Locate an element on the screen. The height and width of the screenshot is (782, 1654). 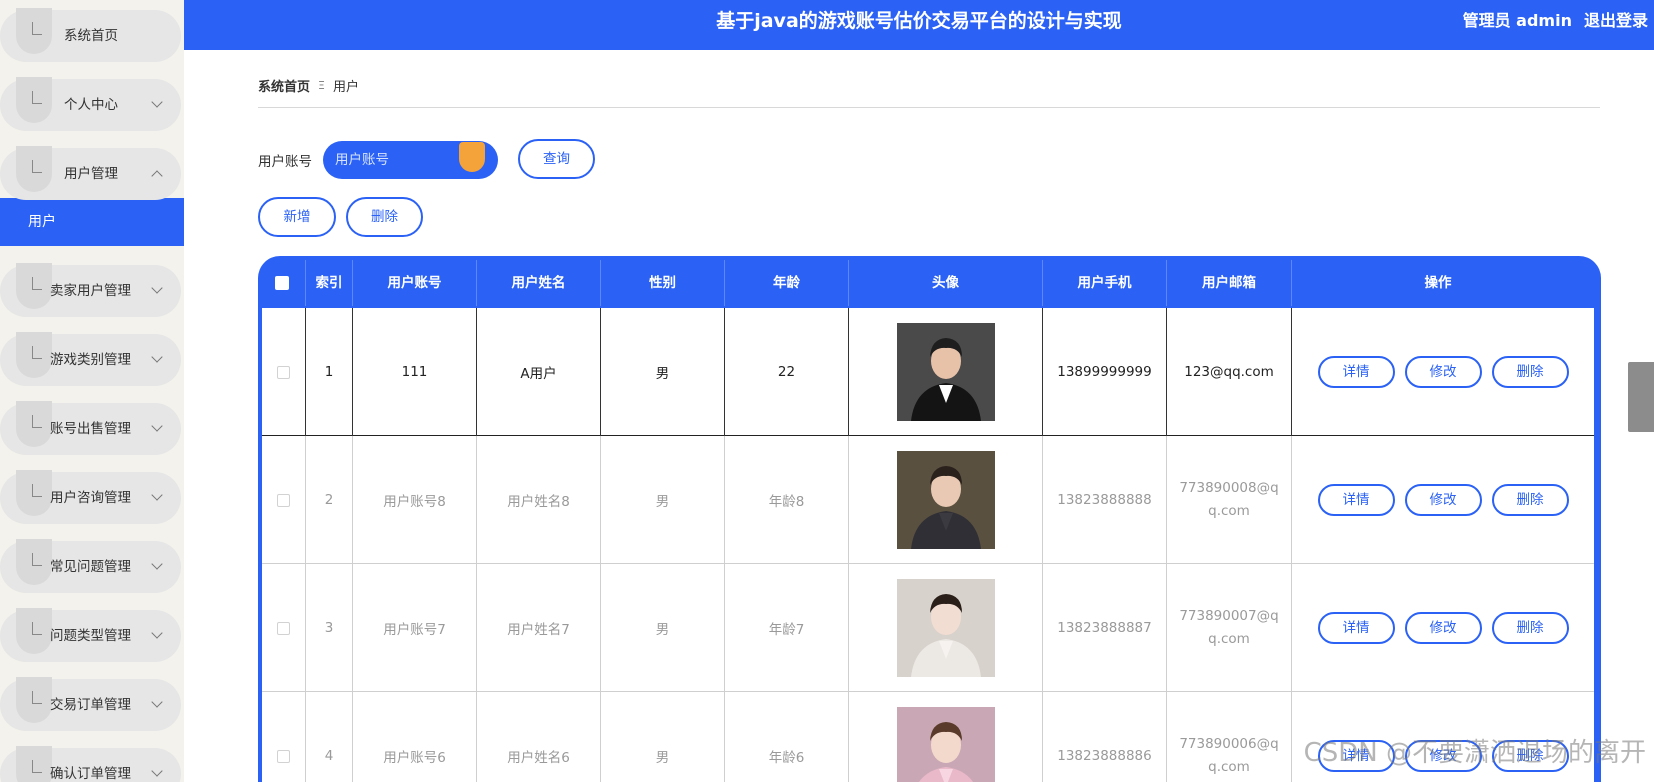
header-select-all is located at coordinates (282, 283).